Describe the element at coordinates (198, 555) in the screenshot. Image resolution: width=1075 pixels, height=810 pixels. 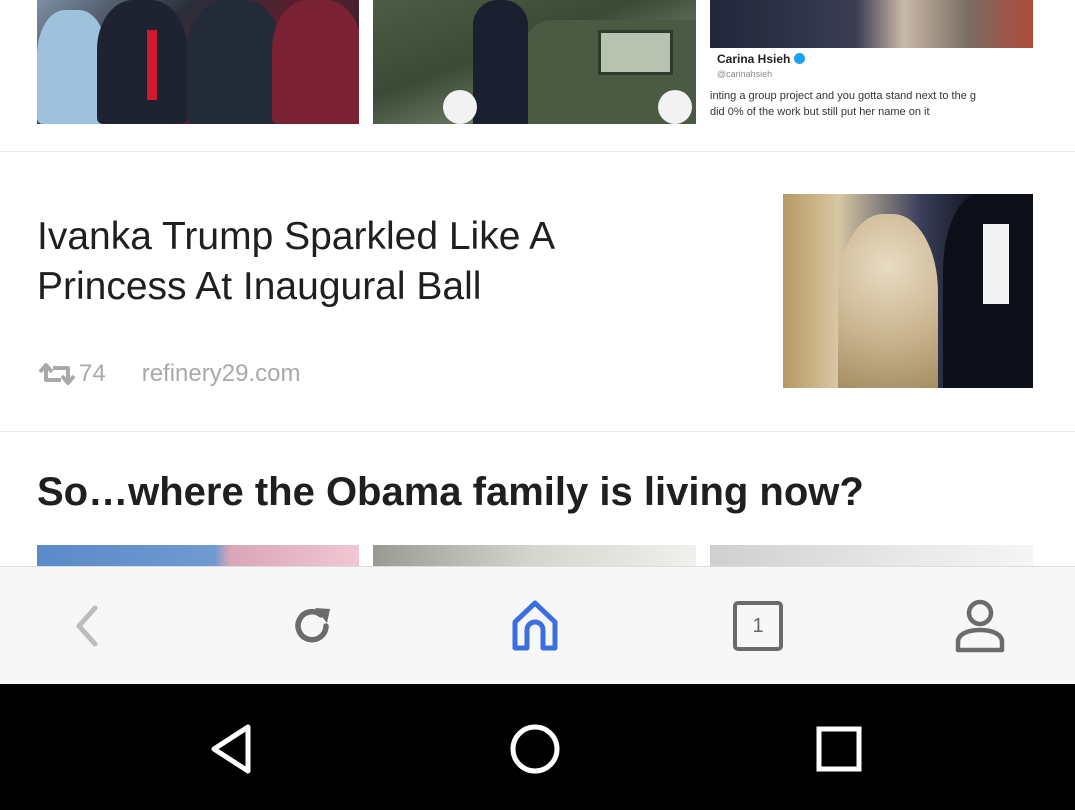
I see `thumbnail-house-exterior` at that location.